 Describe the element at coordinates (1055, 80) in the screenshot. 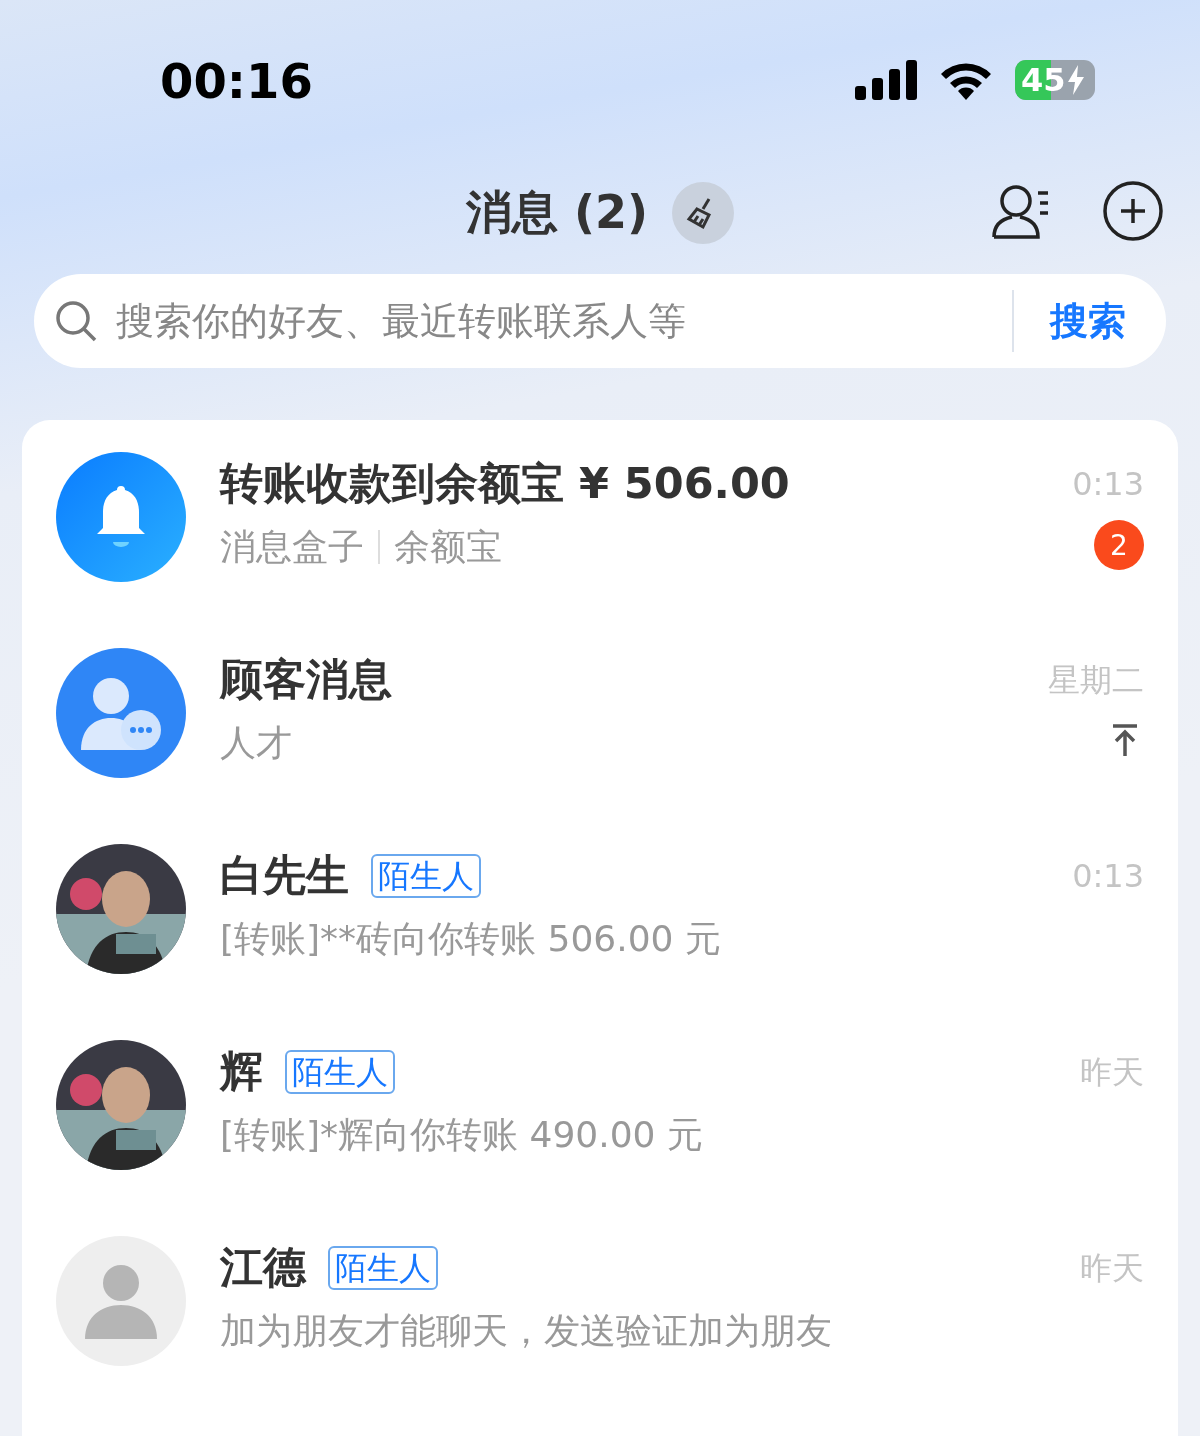

I see `battery-icon: 45` at that location.